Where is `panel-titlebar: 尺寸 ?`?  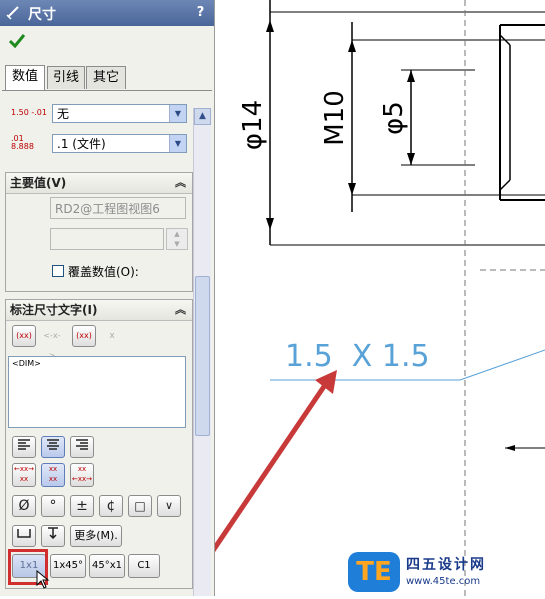
panel-titlebar: 尺寸 ? is located at coordinates (107, 13).